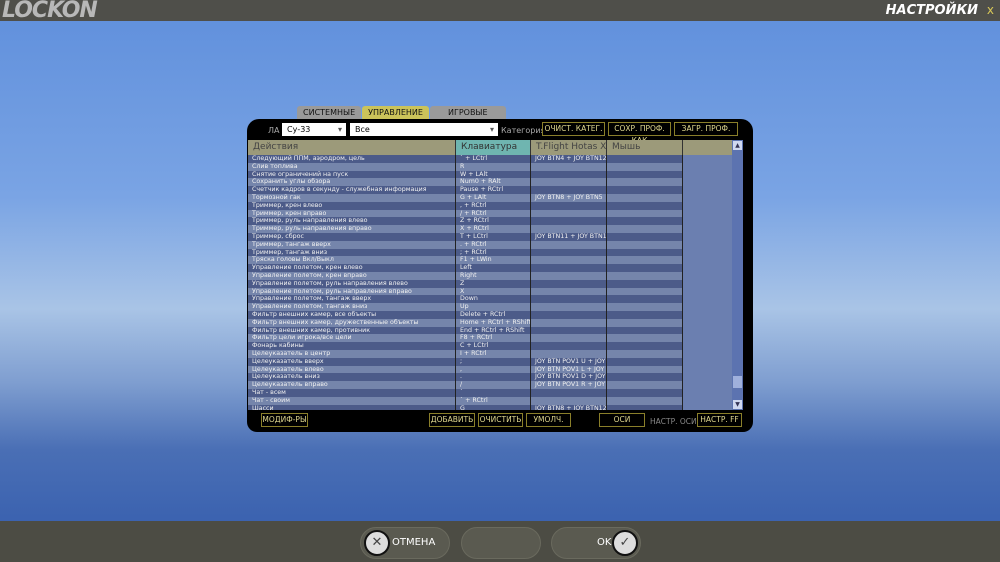 Image resolution: width=1000 pixels, height=562 pixels. Describe the element at coordinates (424, 129) in the screenshot. I see `category-select: Все` at that location.